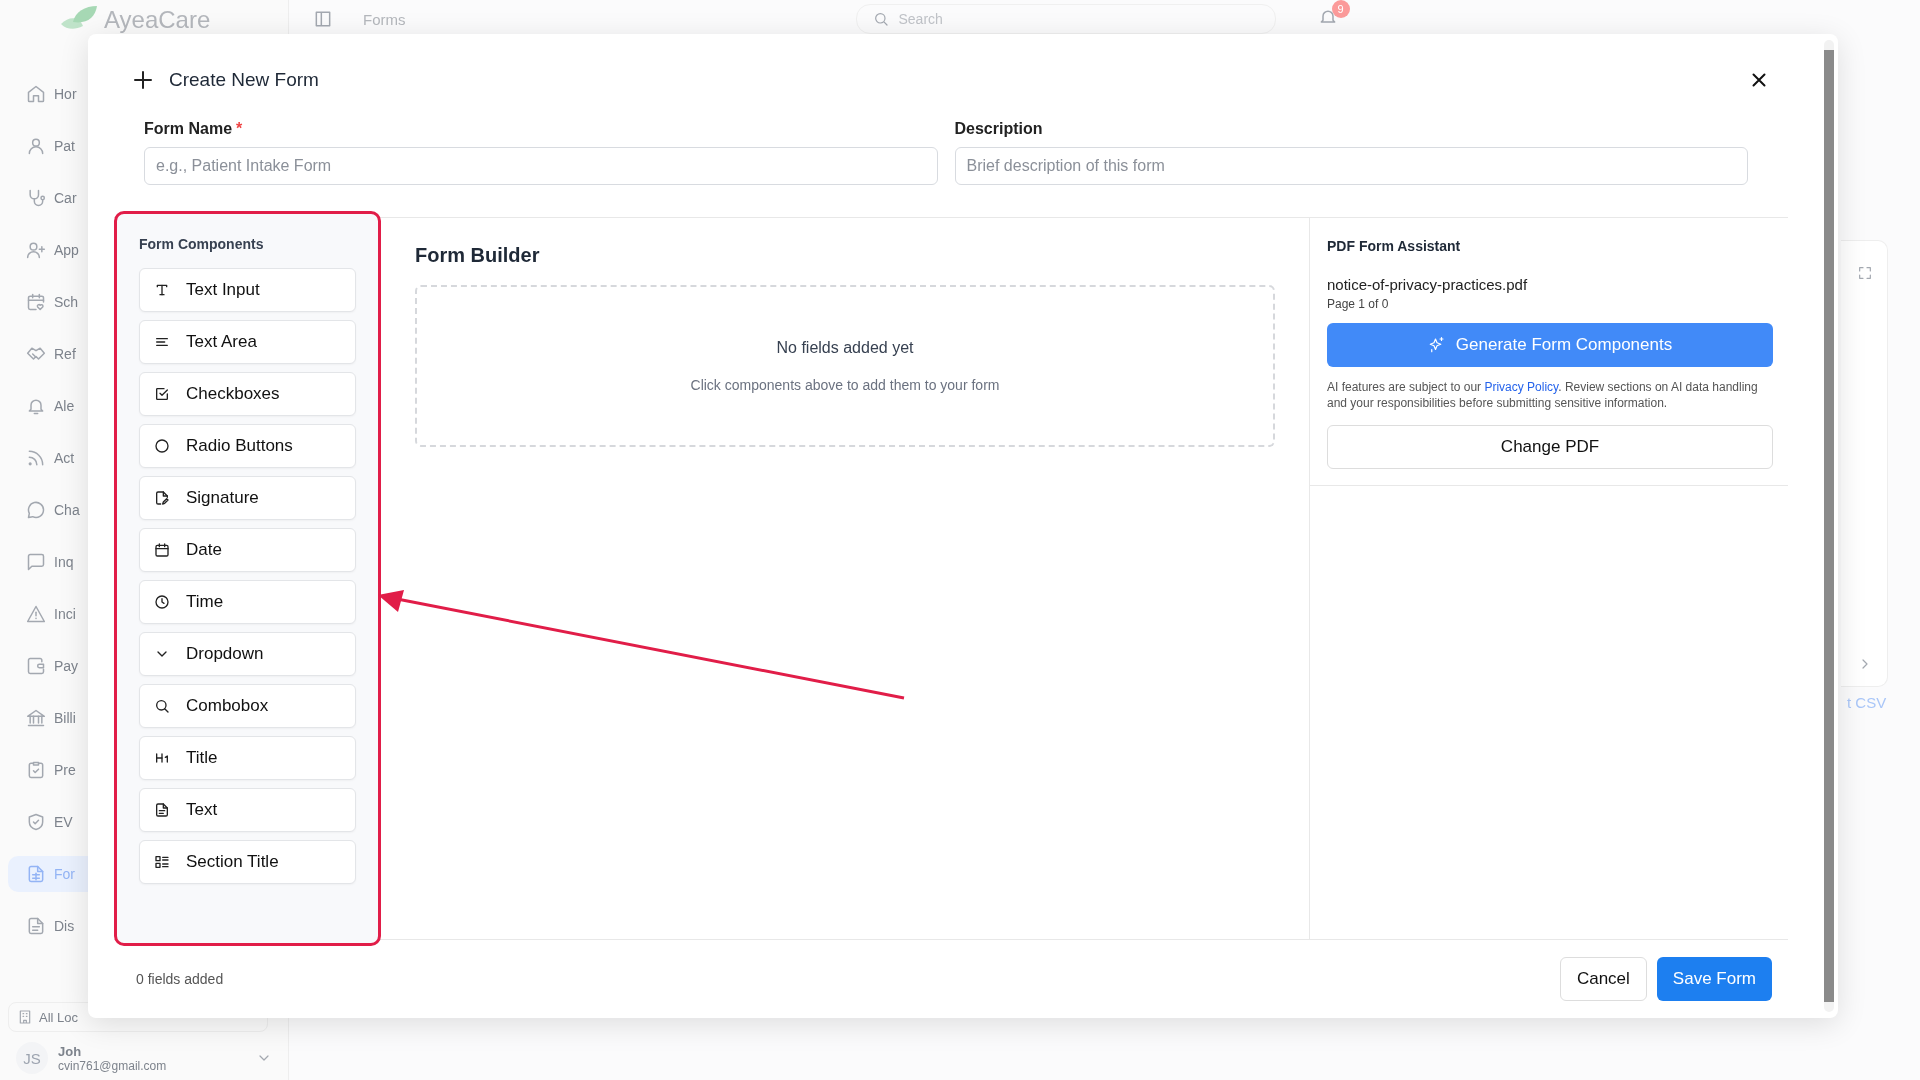 Image resolution: width=1920 pixels, height=1080 pixels. Describe the element at coordinates (1428, 284) in the screenshot. I see `file-name: notice-of-privacy-practices.pdf` at that location.